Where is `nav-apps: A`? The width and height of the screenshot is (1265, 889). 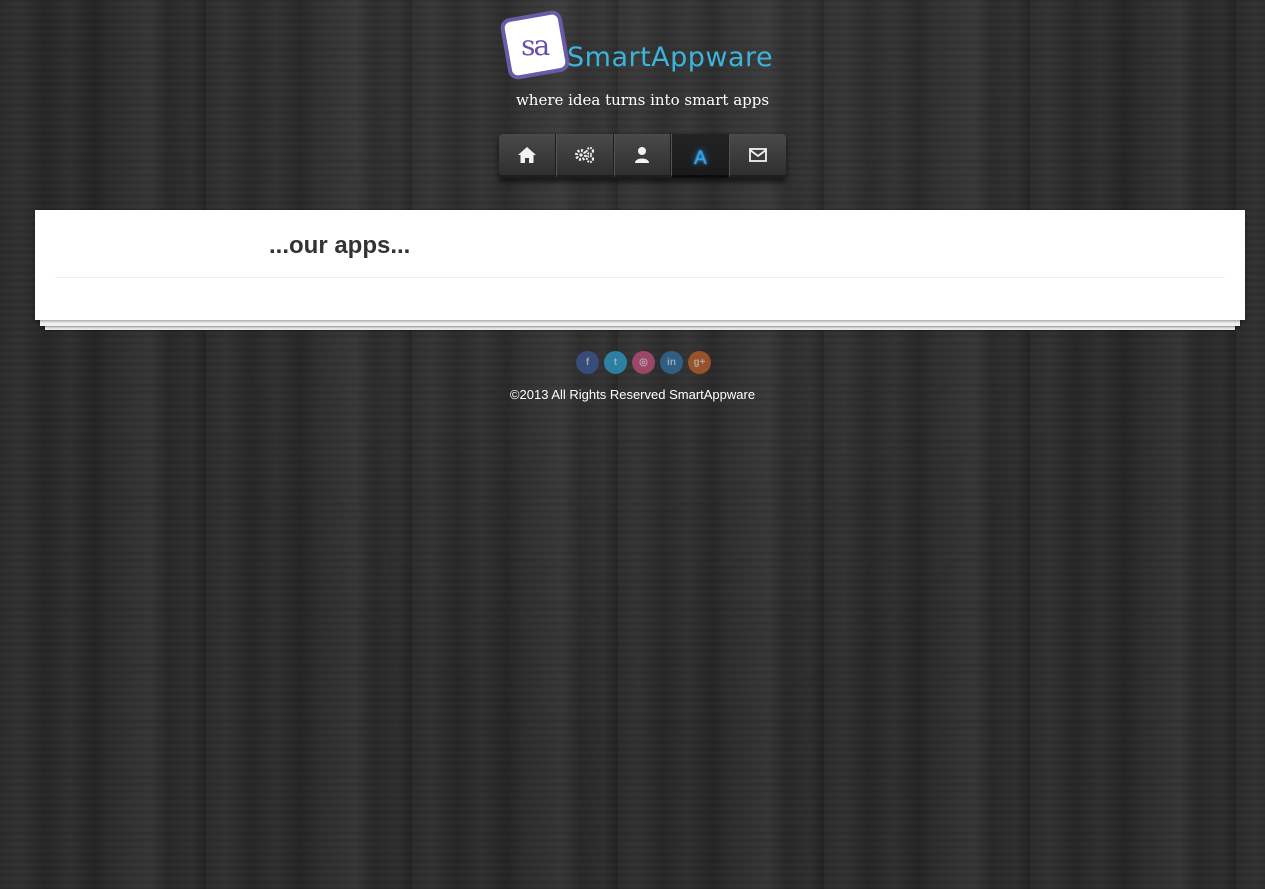
nav-apps: A is located at coordinates (700, 156).